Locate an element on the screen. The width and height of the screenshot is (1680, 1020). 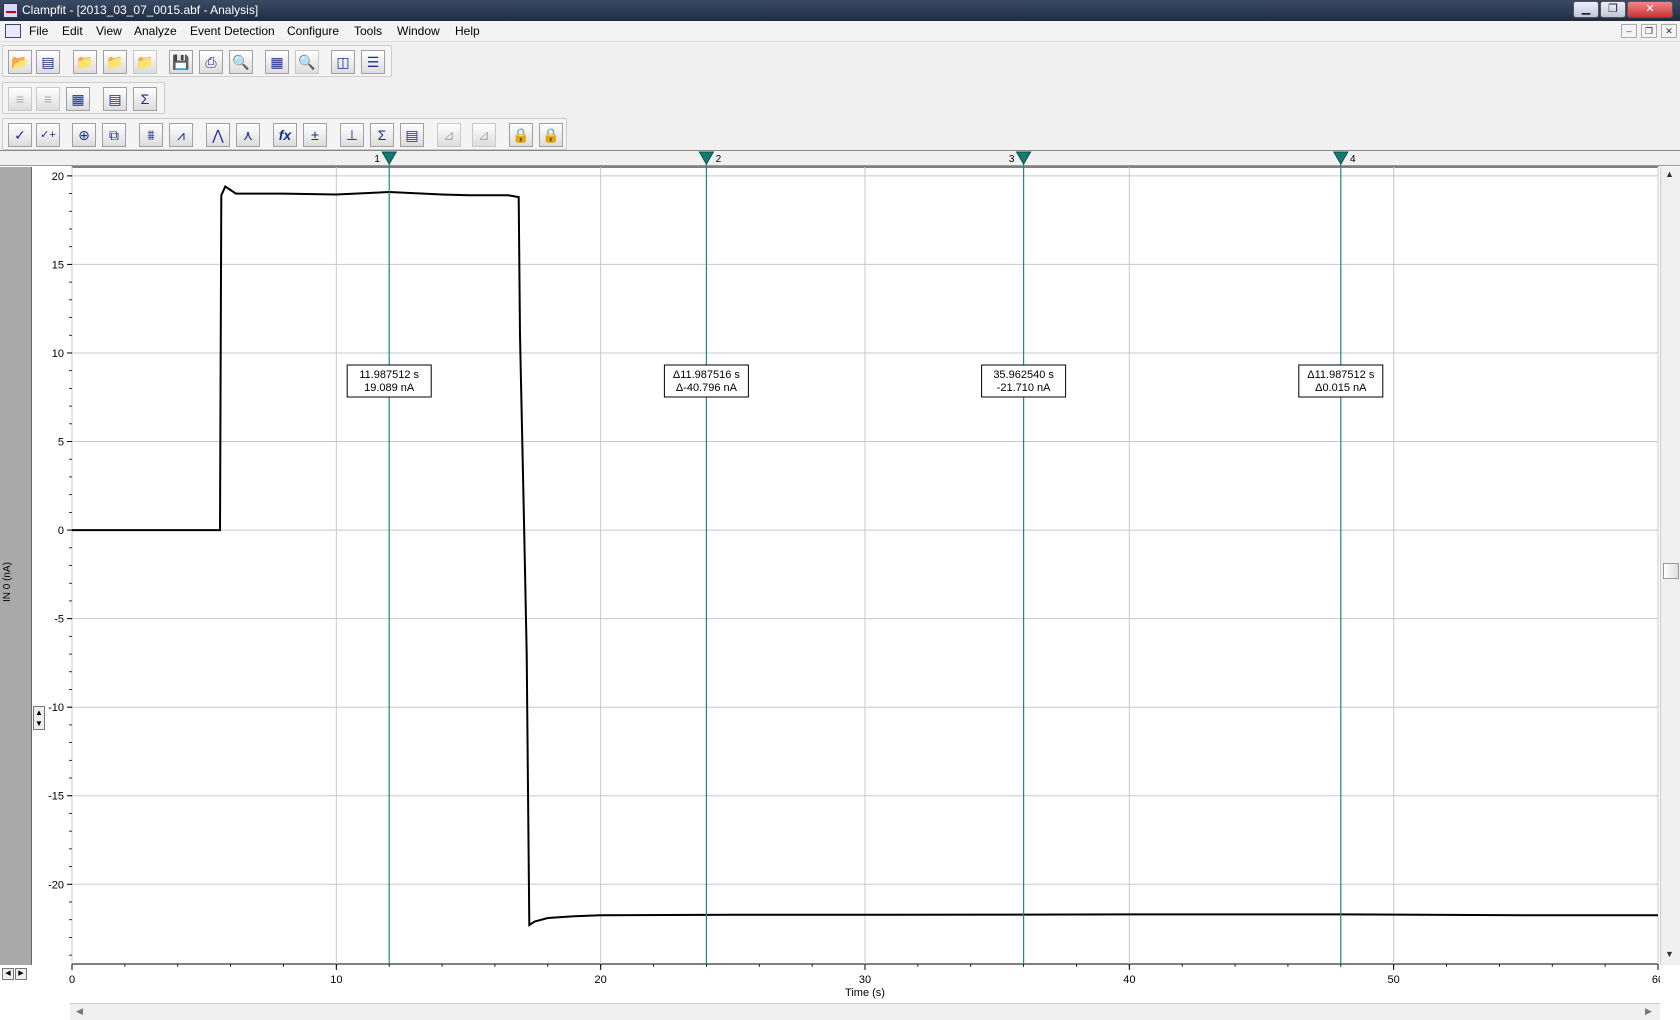
cursor-3-handle is located at coordinates (1023, 158).